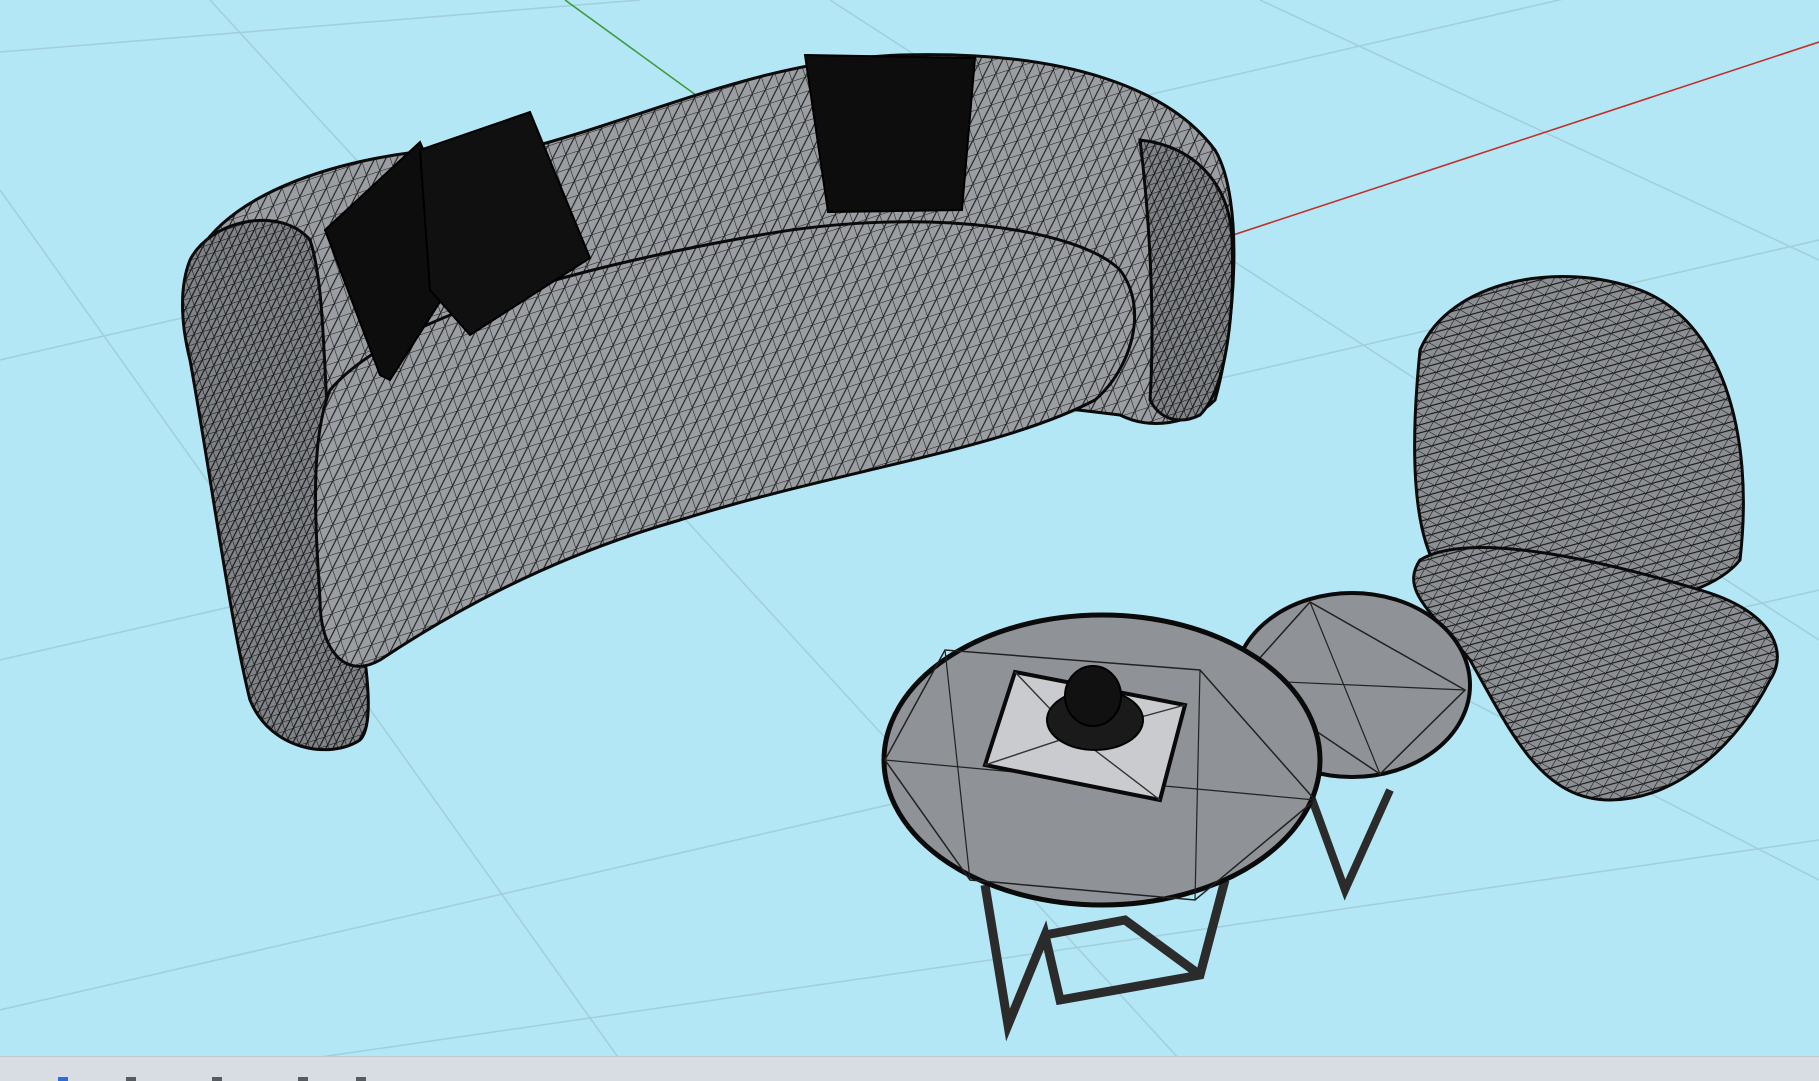  I want to click on toolbar-tab-active-icon, so click(63, 1079).